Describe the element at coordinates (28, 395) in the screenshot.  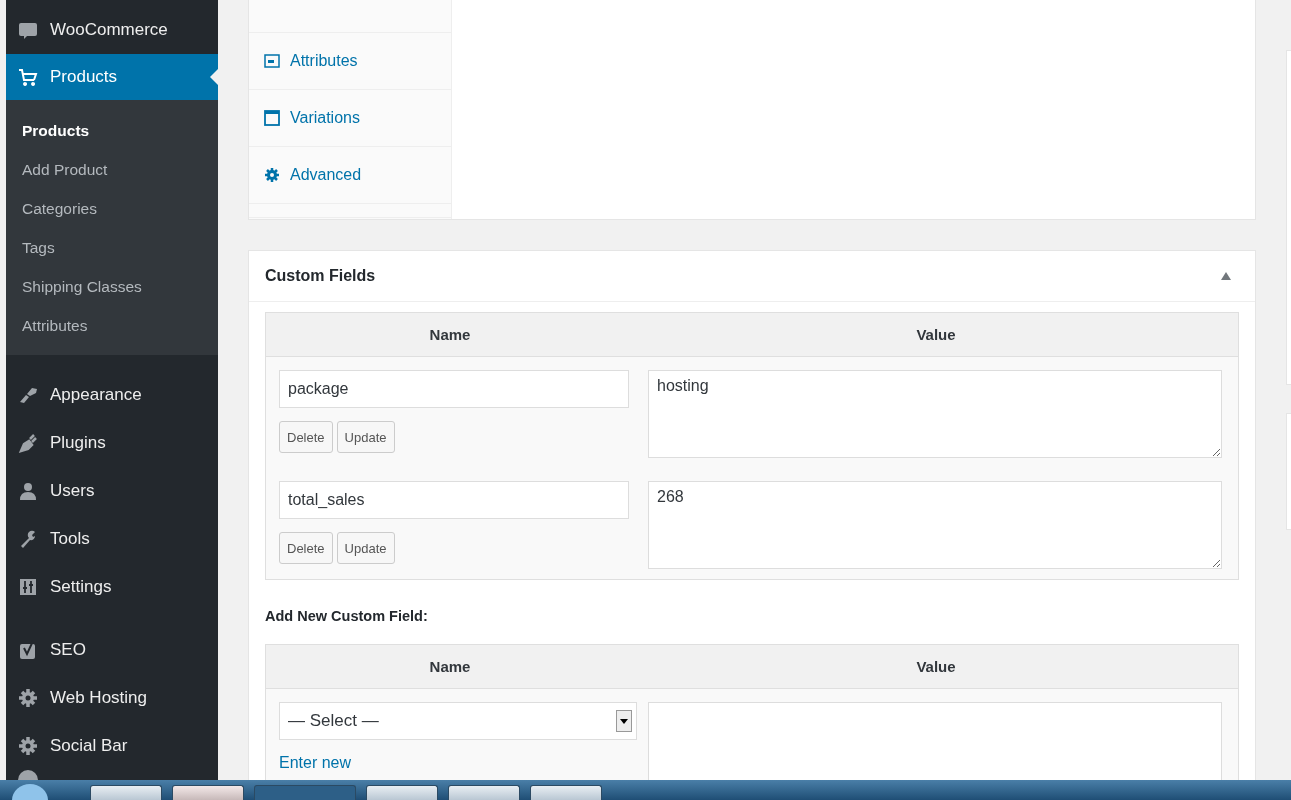
I see `brush-icon` at that location.